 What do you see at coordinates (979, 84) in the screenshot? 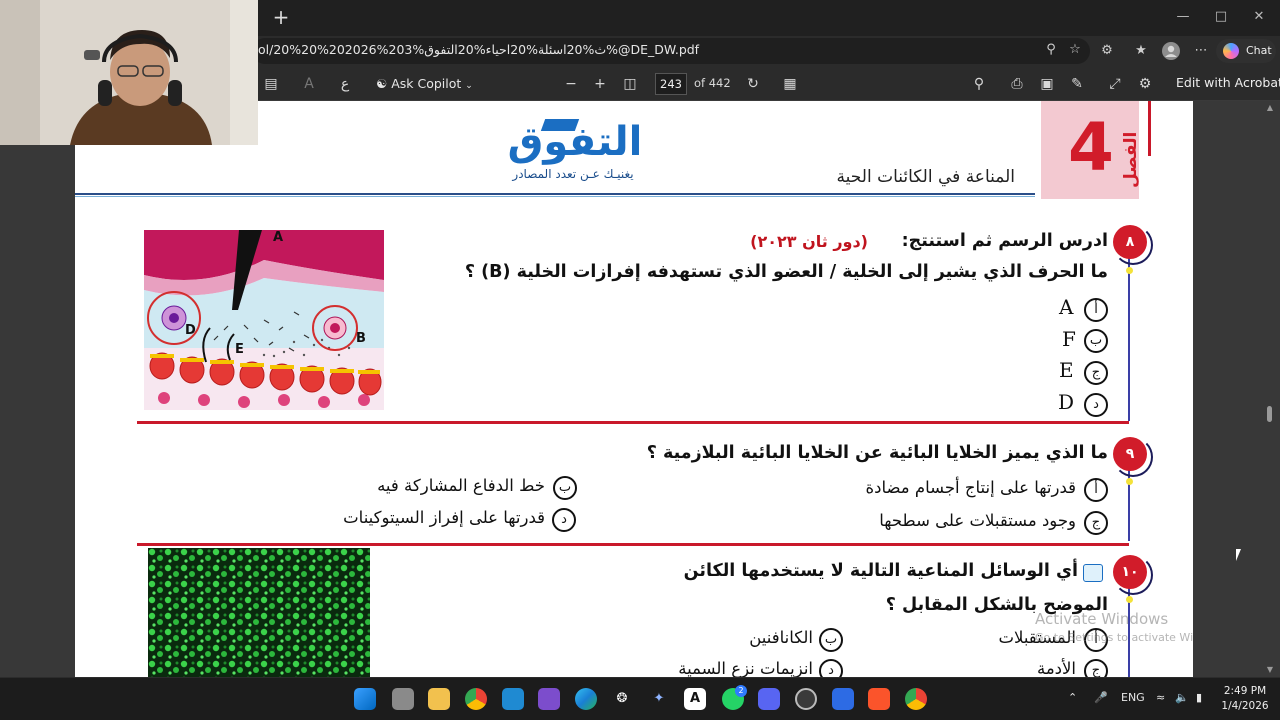
I see `search-icon: ⚲` at bounding box center [979, 84].